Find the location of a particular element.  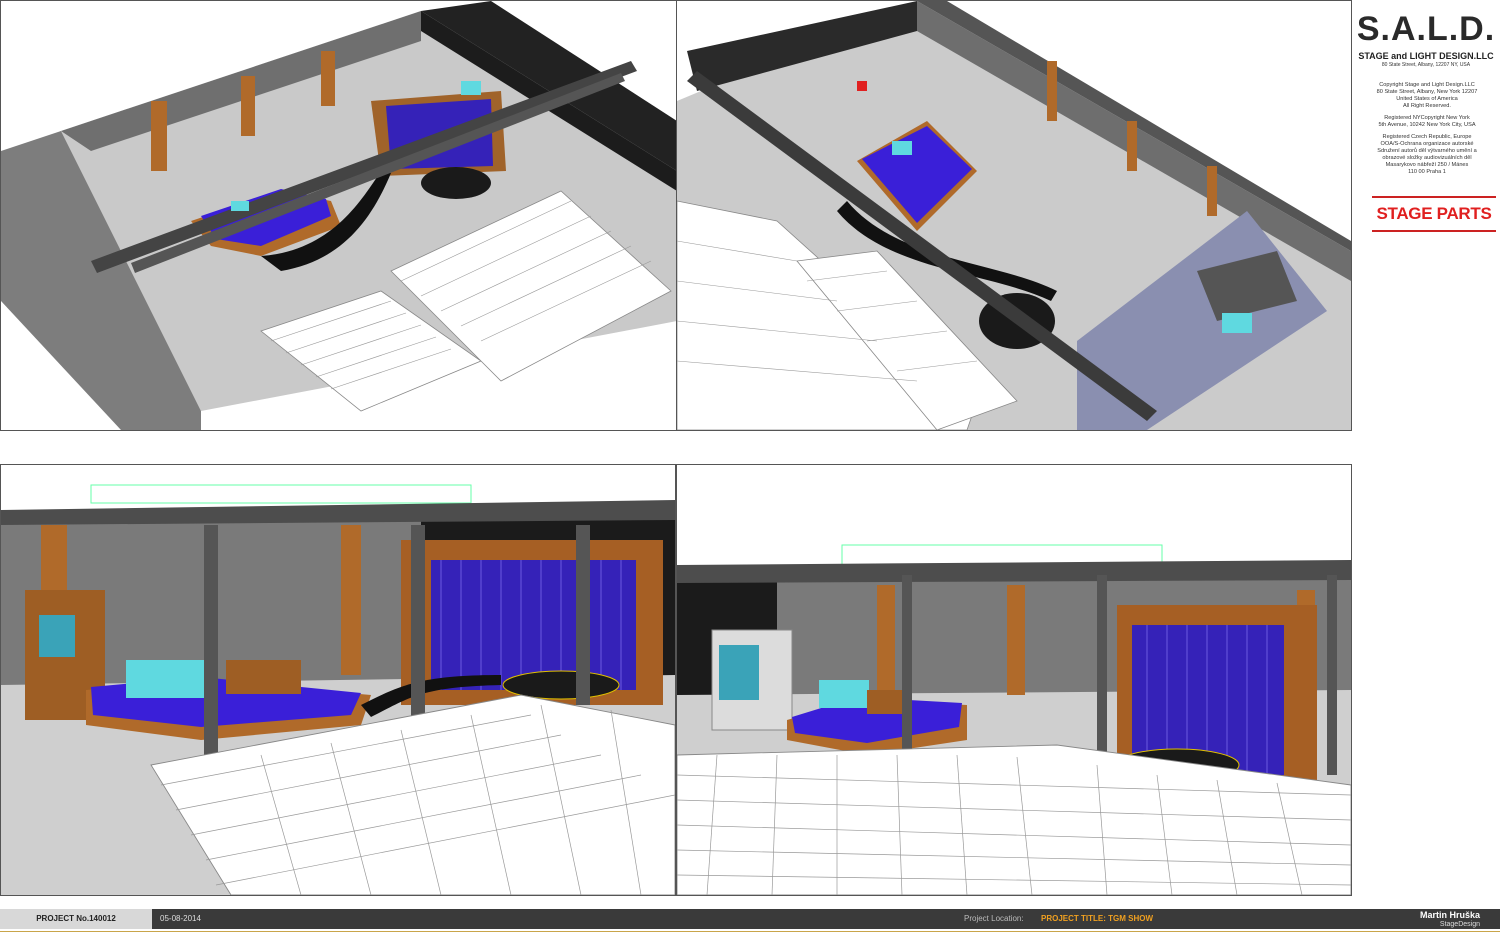

sheet-title: STAGE PARTS is located at coordinates (1434, 213).